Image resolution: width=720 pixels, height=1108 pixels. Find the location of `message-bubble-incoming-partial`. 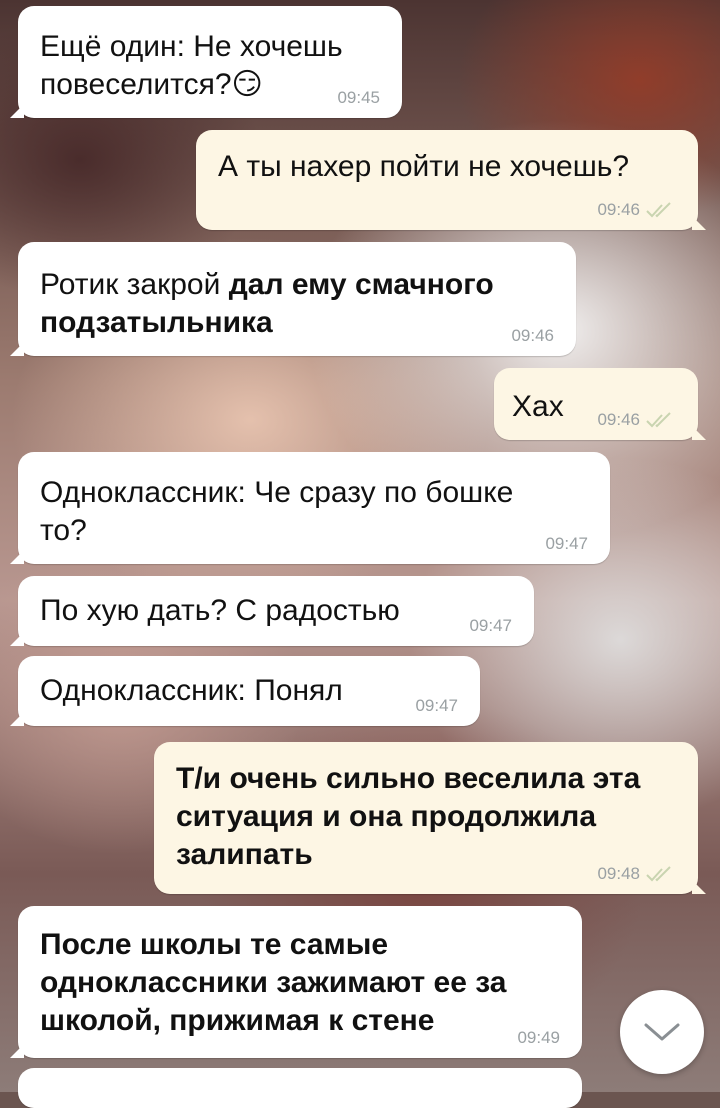

message-bubble-incoming-partial is located at coordinates (300, 1088).